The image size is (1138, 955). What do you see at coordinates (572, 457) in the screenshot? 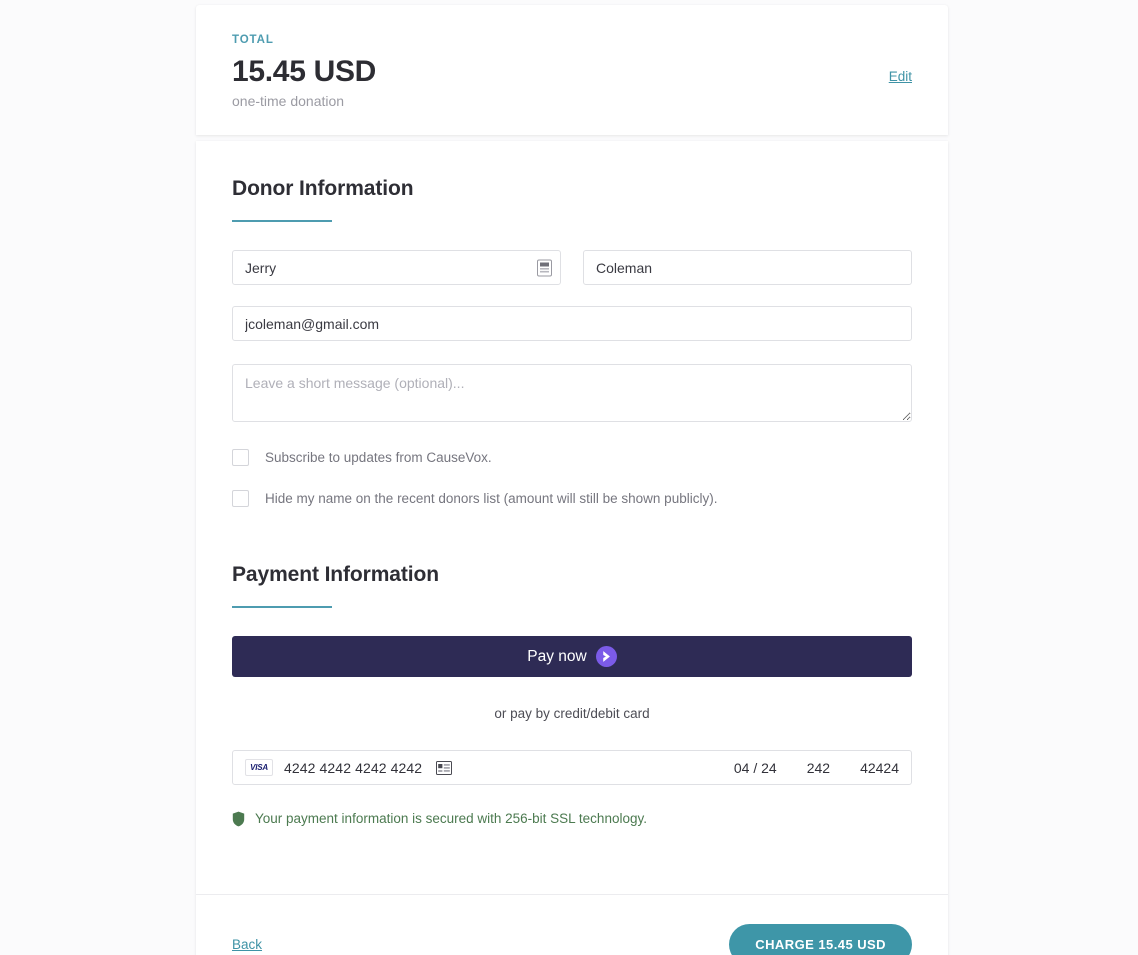
I see `subscribe-checkbox-row: Subscribe to updates from CauseVox.` at bounding box center [572, 457].